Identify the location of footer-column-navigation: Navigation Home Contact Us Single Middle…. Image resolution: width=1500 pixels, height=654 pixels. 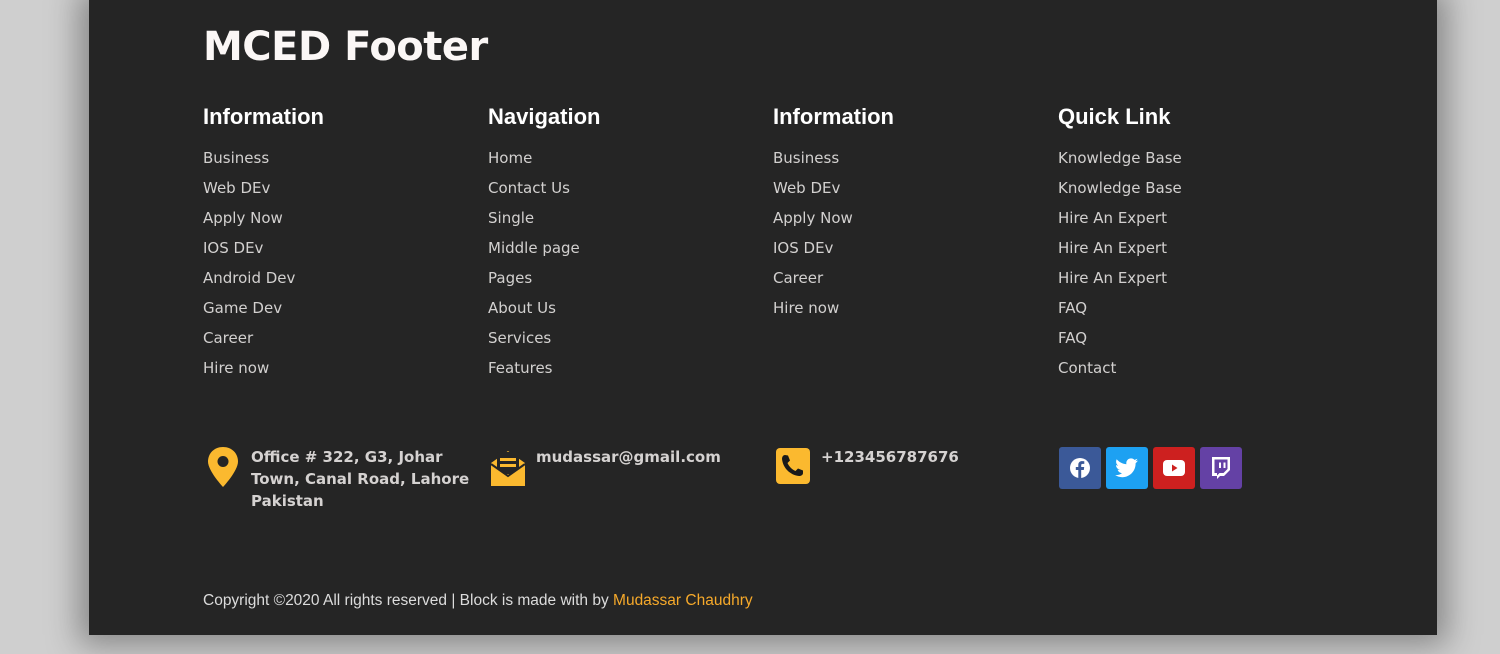
(628, 246).